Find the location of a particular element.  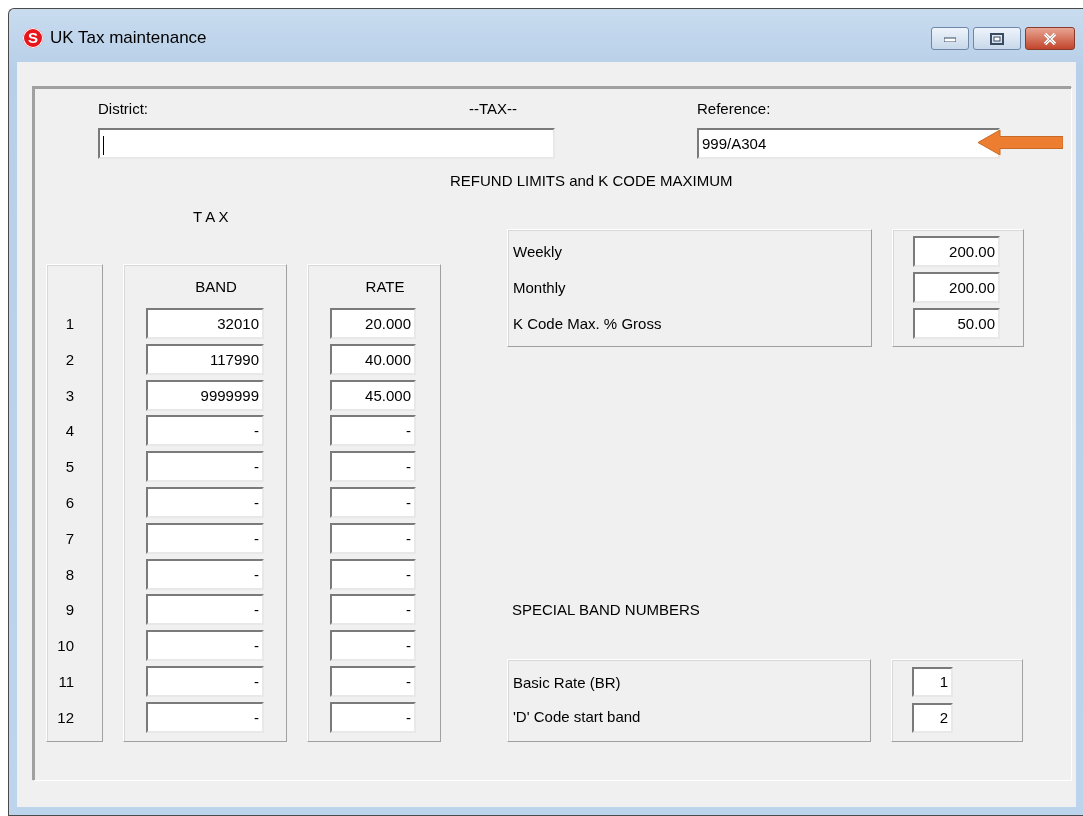

row-number: 6 is located at coordinates (69, 503).